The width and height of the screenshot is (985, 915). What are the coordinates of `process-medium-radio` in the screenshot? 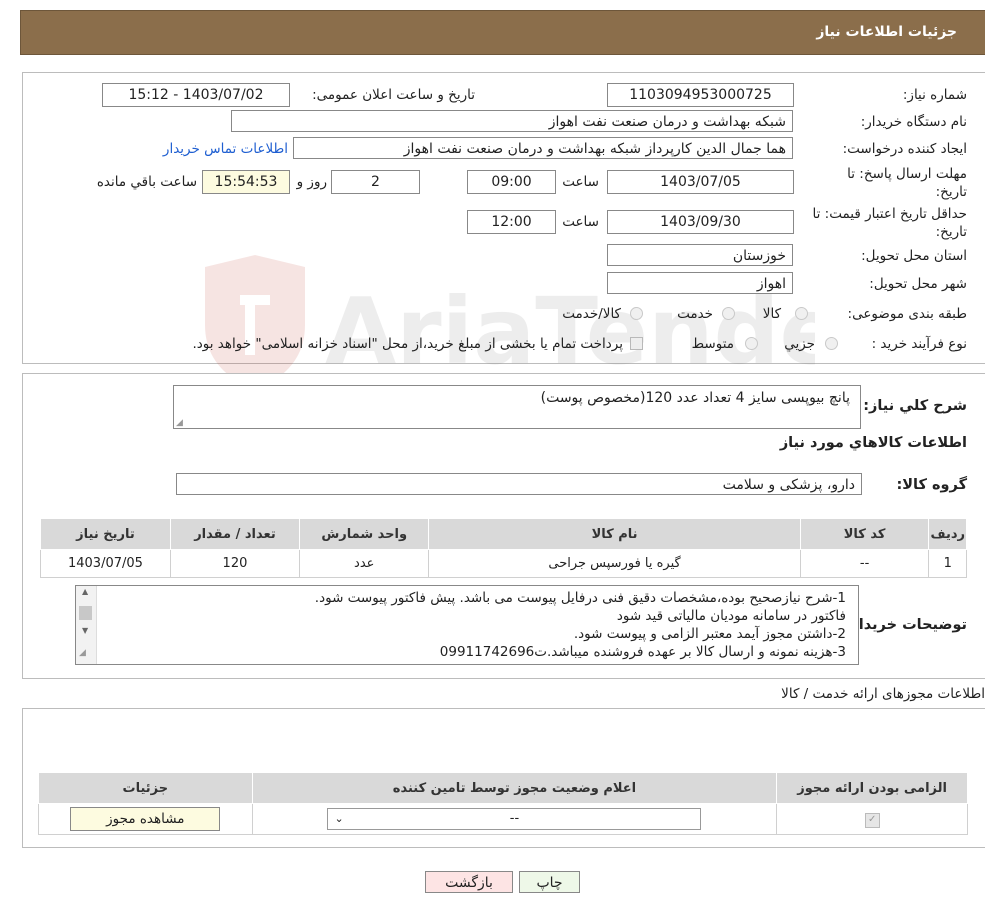 It's located at (751, 343).